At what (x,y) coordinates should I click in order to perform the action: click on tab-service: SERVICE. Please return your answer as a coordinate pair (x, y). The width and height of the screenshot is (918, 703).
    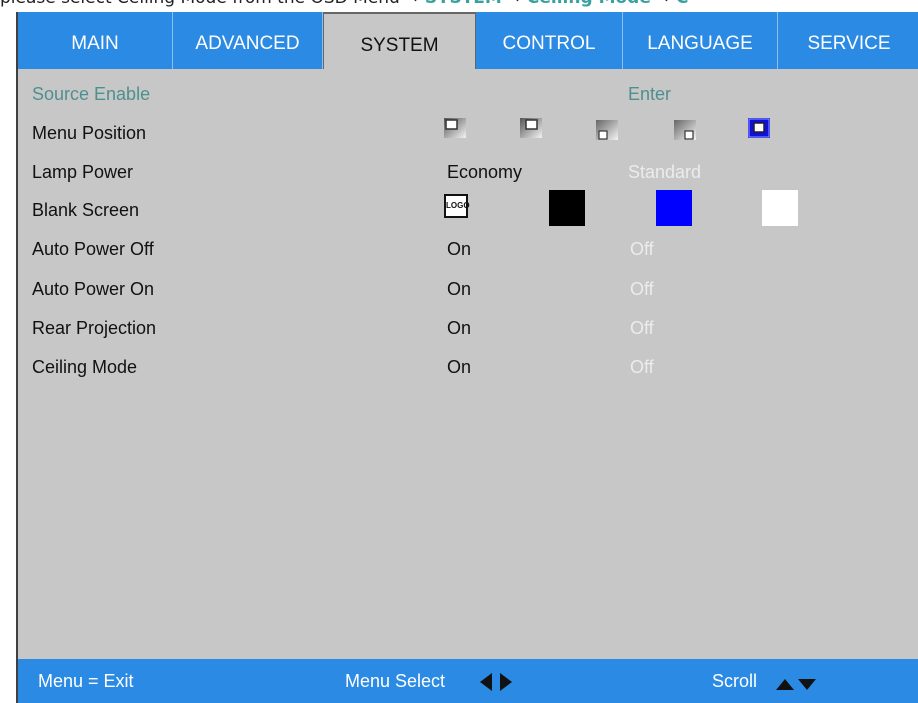
    Looking at the image, I should click on (848, 40).